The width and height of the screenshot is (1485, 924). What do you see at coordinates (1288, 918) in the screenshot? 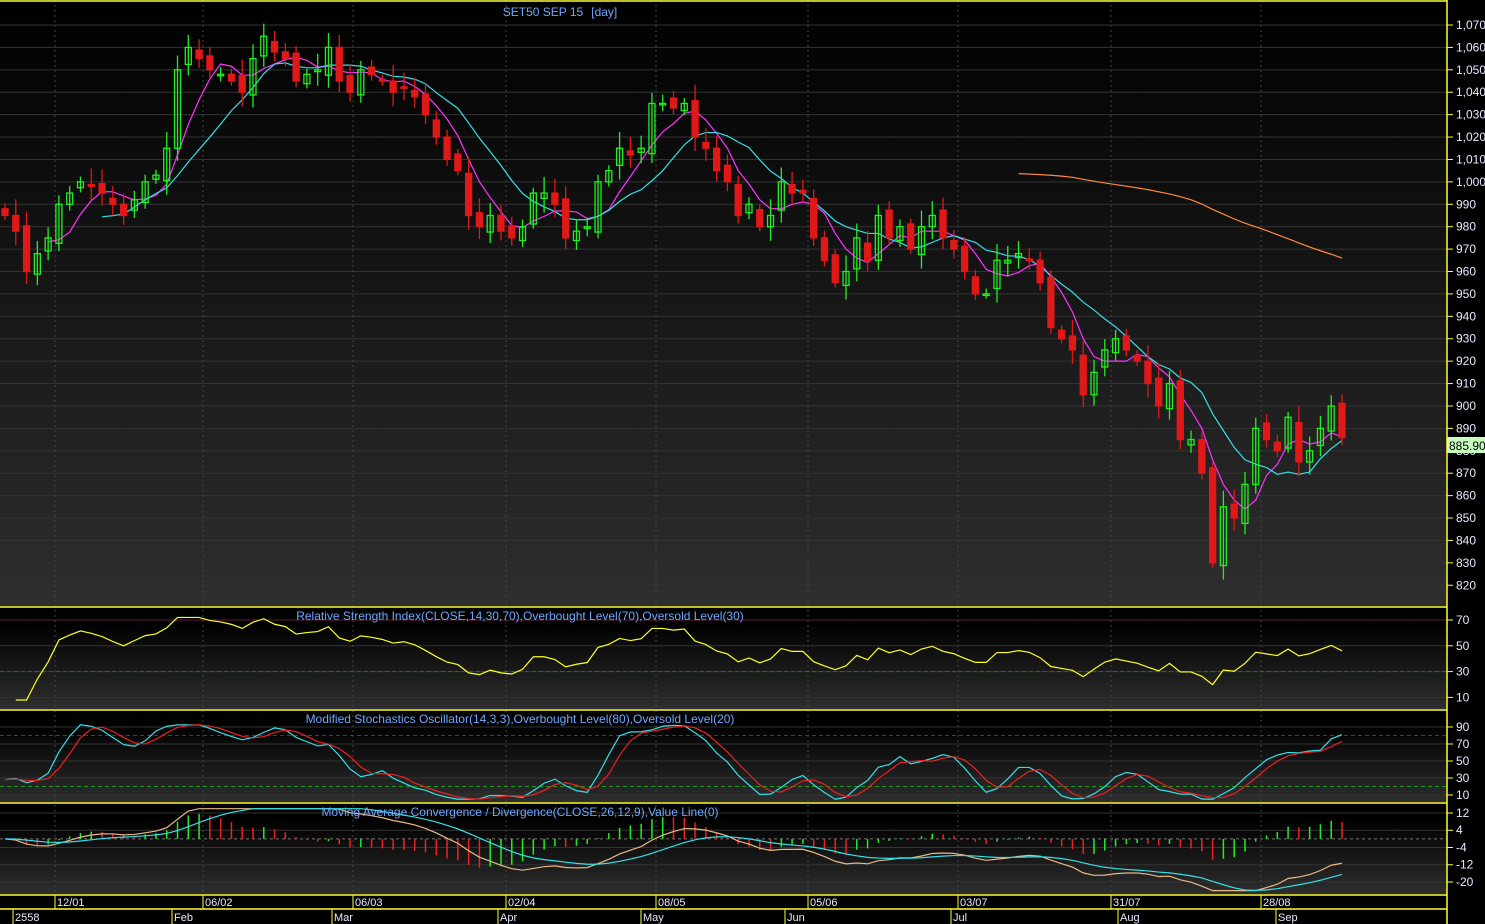
I see `month-label: Sep` at bounding box center [1288, 918].